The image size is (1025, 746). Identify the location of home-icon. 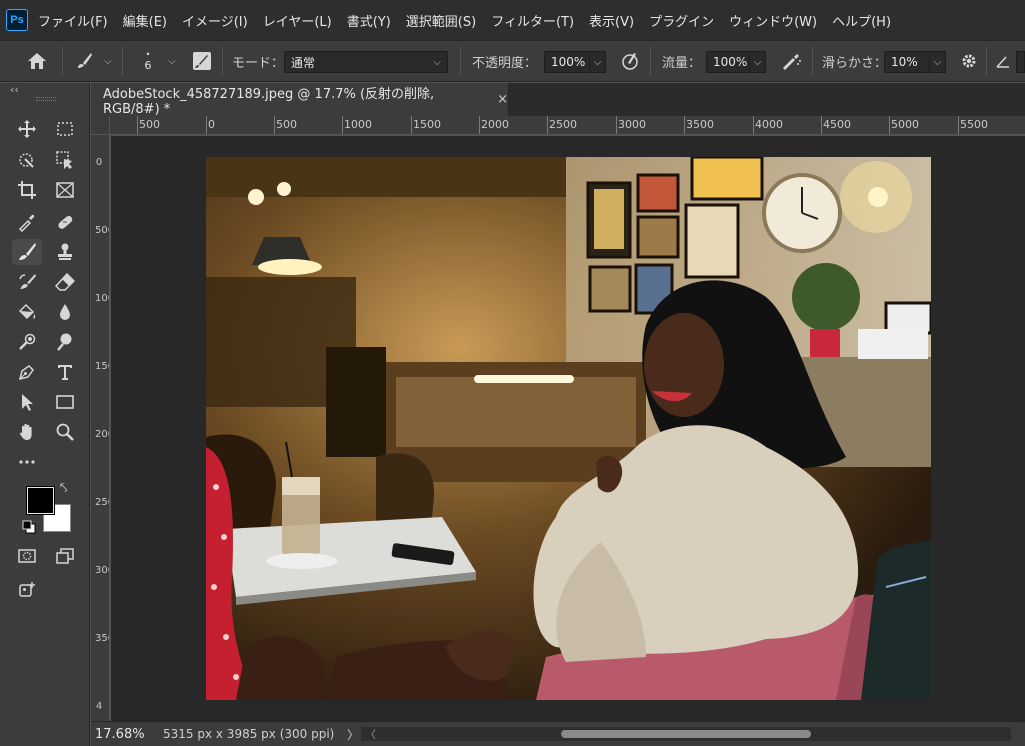
(37, 61).